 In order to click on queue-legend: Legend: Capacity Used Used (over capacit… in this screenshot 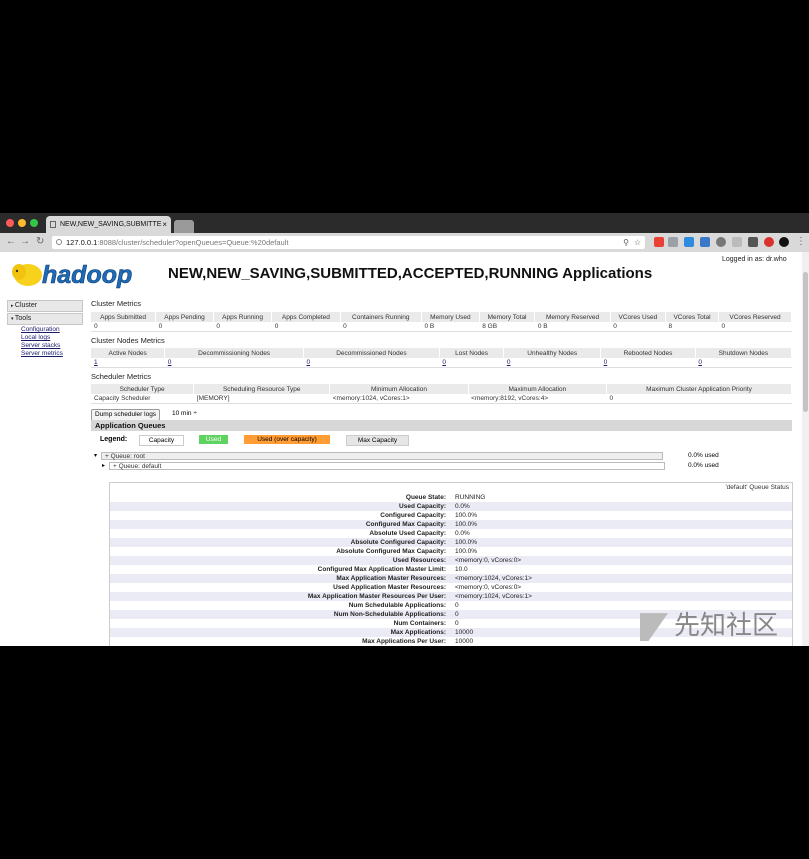, I will do `click(441, 439)`.